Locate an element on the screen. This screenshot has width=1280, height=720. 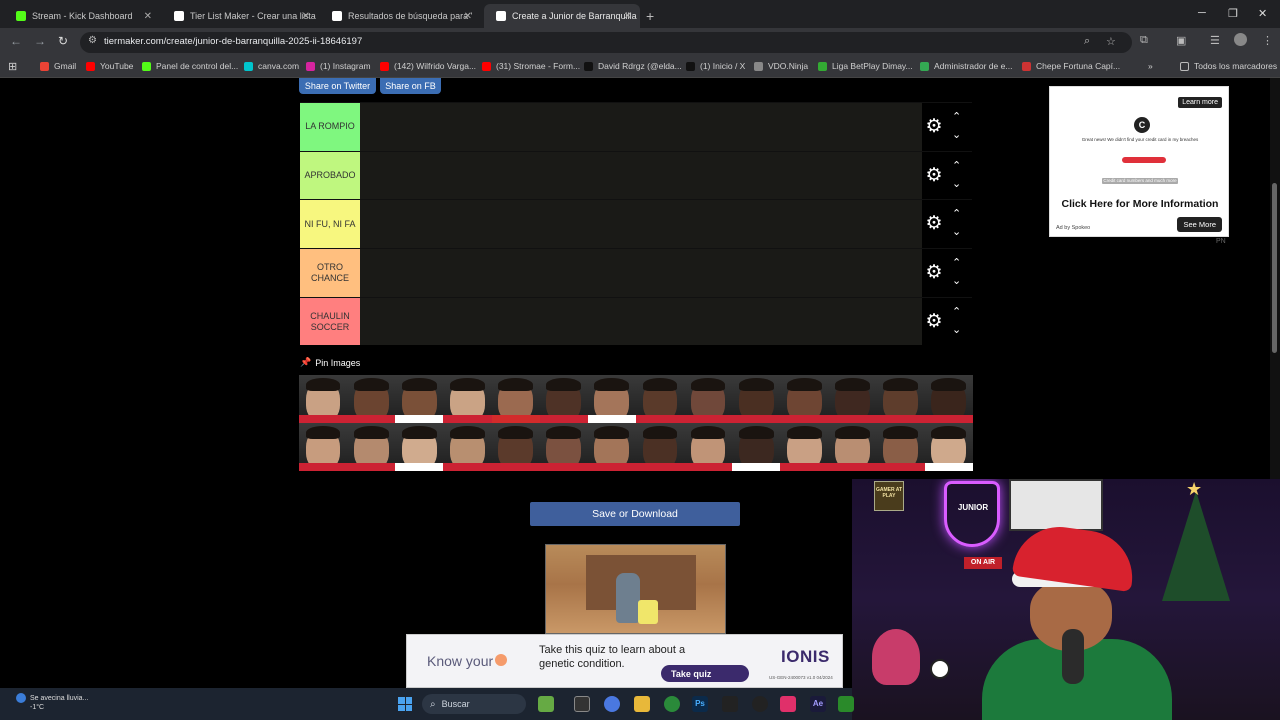
gift-icon is located at coordinates (546, 704).